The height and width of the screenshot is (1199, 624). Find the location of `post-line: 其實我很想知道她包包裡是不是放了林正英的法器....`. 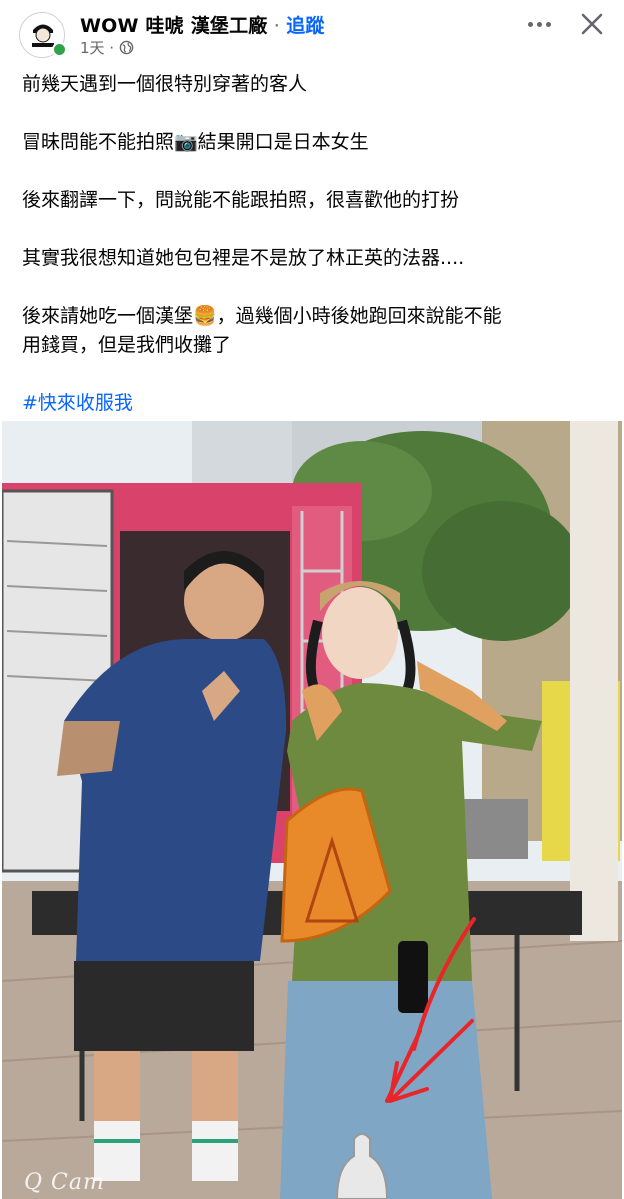

post-line: 其實我很想知道她包包裡是不是放了林正英的法器.... is located at coordinates (243, 258).